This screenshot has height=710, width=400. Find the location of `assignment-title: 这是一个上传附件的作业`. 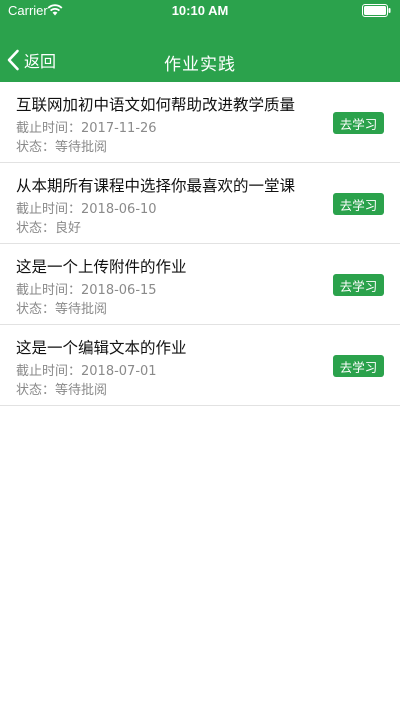

assignment-title: 这是一个上传附件的作业 is located at coordinates (101, 267).